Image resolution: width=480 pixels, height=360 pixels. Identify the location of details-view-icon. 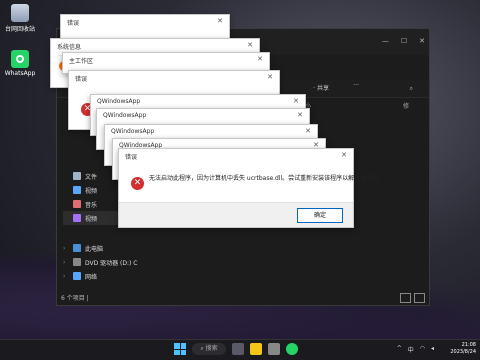
(405, 298).